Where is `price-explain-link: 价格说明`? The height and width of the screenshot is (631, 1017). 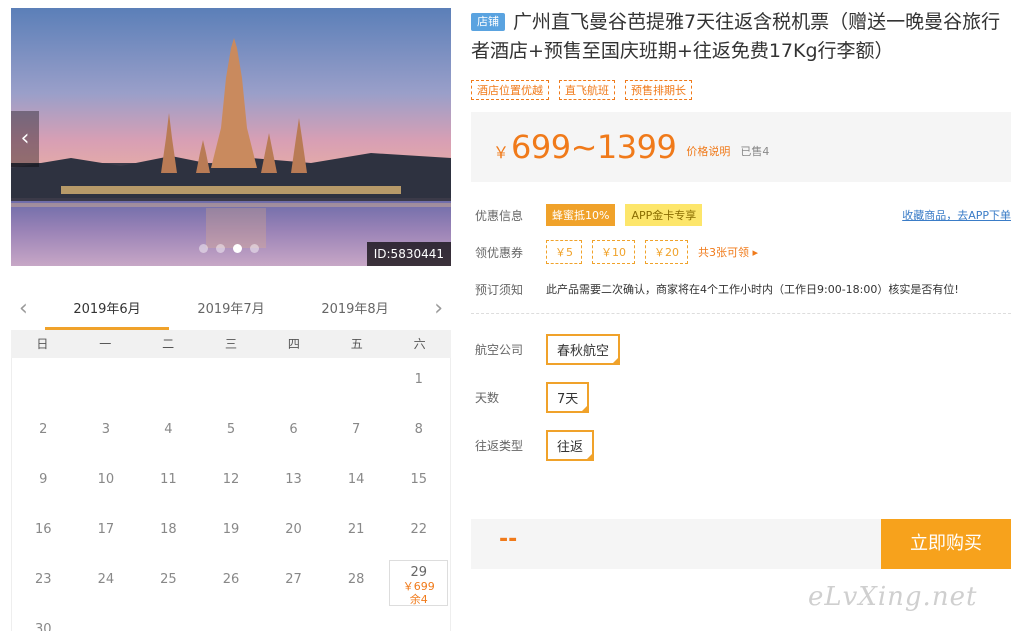
price-explain-link: 价格说明 is located at coordinates (708, 151).